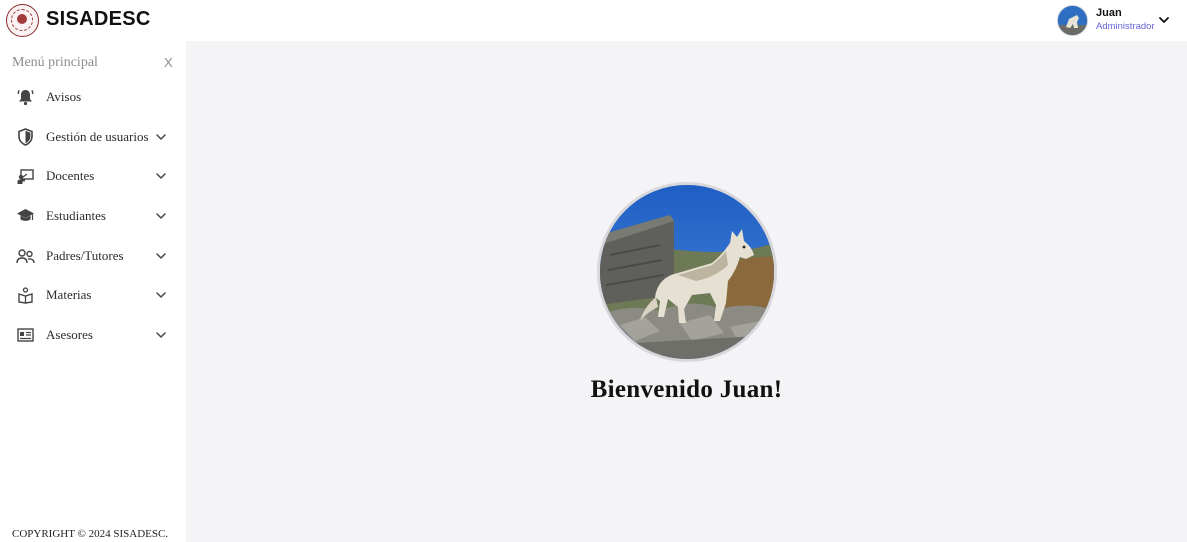 This screenshot has height=542, width=1187. I want to click on sidebar-item-label: Estudiantes, so click(76, 215).